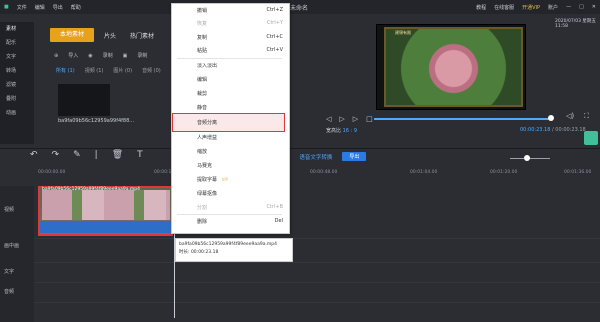 This screenshot has height=322, width=600. Describe the element at coordinates (6, 7) in the screenshot. I see `logo-icon: ■` at that location.